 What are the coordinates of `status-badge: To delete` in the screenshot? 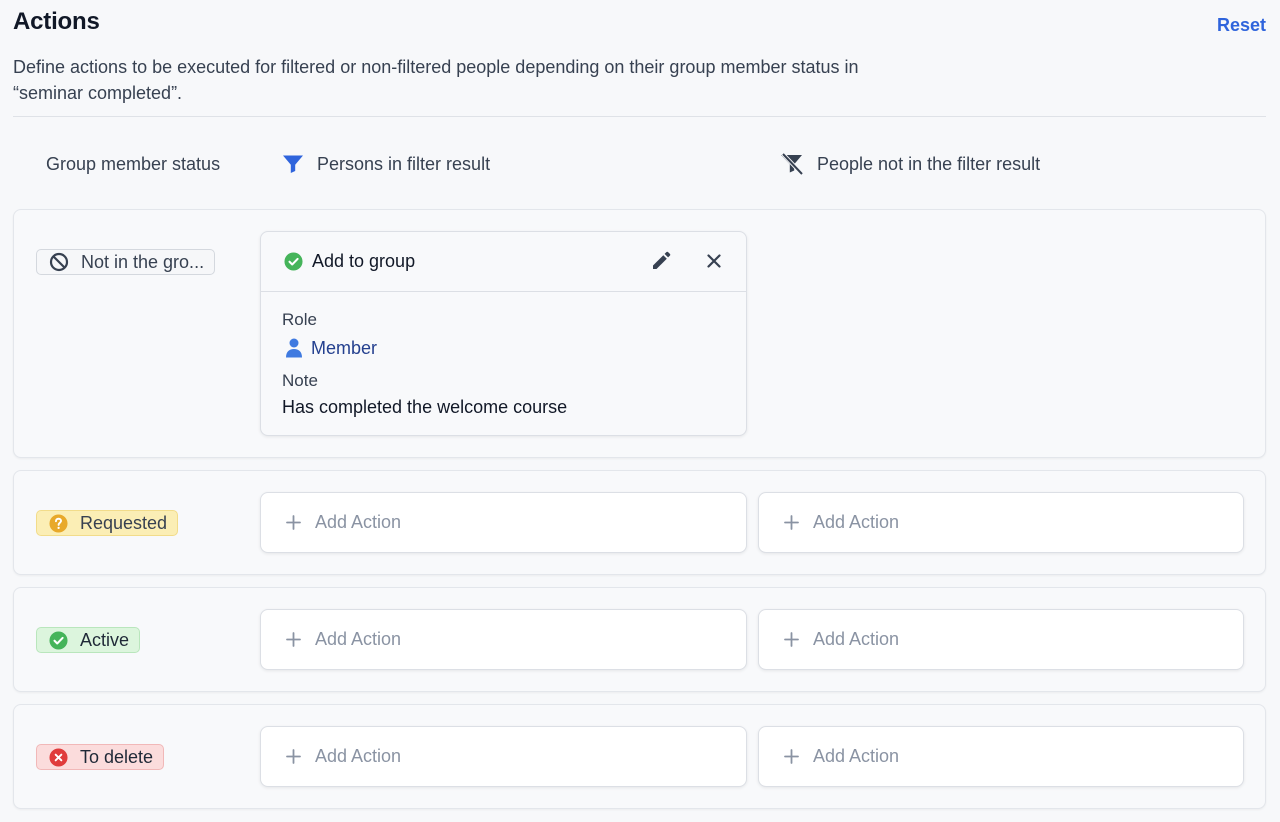 It's located at (100, 757).